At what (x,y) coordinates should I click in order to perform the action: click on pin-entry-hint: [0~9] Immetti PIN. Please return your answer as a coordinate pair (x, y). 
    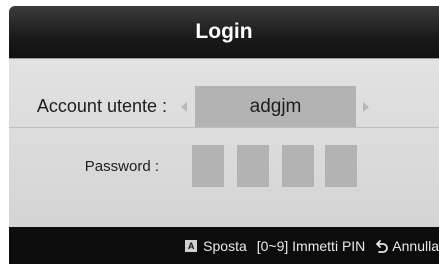
    Looking at the image, I should click on (311, 245).